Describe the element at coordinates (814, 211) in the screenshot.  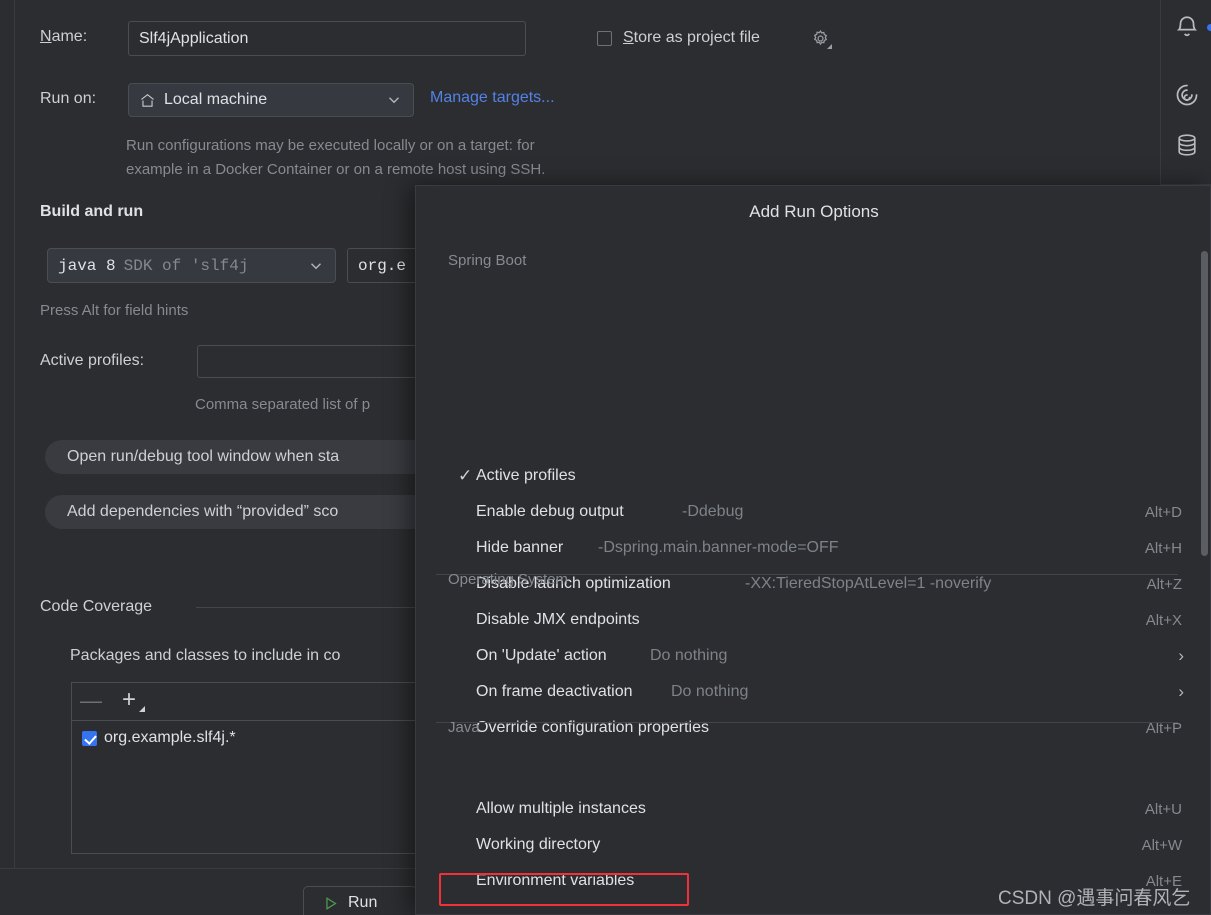
I see `popup-title: Add Run Options` at that location.